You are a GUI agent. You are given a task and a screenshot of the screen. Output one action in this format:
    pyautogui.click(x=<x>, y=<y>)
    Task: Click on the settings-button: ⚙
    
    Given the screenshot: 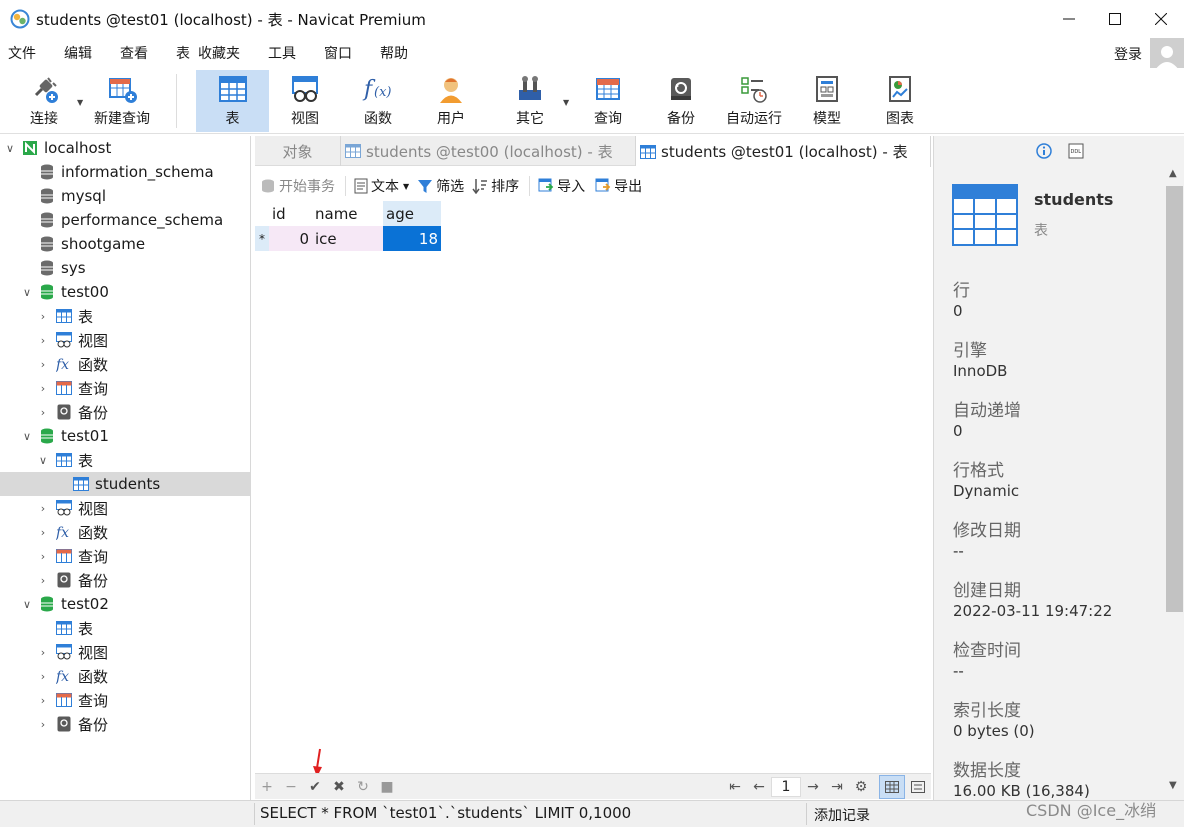 What is the action you would take?
    pyautogui.click(x=861, y=787)
    